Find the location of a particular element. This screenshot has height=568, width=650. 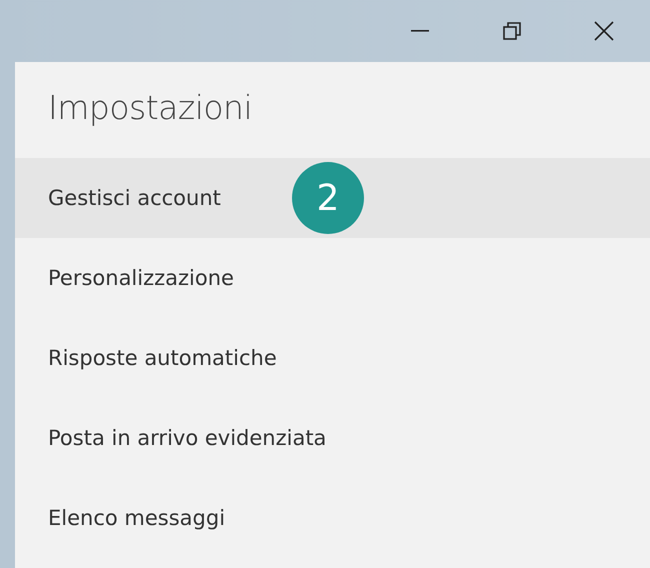

minimize-icon is located at coordinates (420, 31).